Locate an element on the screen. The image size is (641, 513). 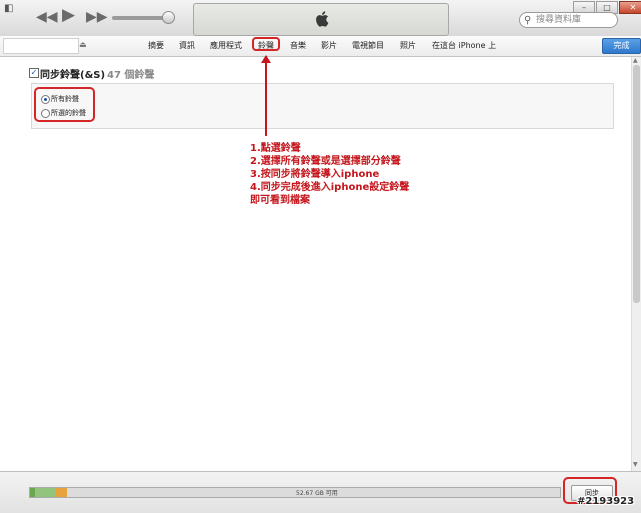
instruction-step-3: 3.按同步將鈴聲導入iphone is located at coordinates (315, 174).